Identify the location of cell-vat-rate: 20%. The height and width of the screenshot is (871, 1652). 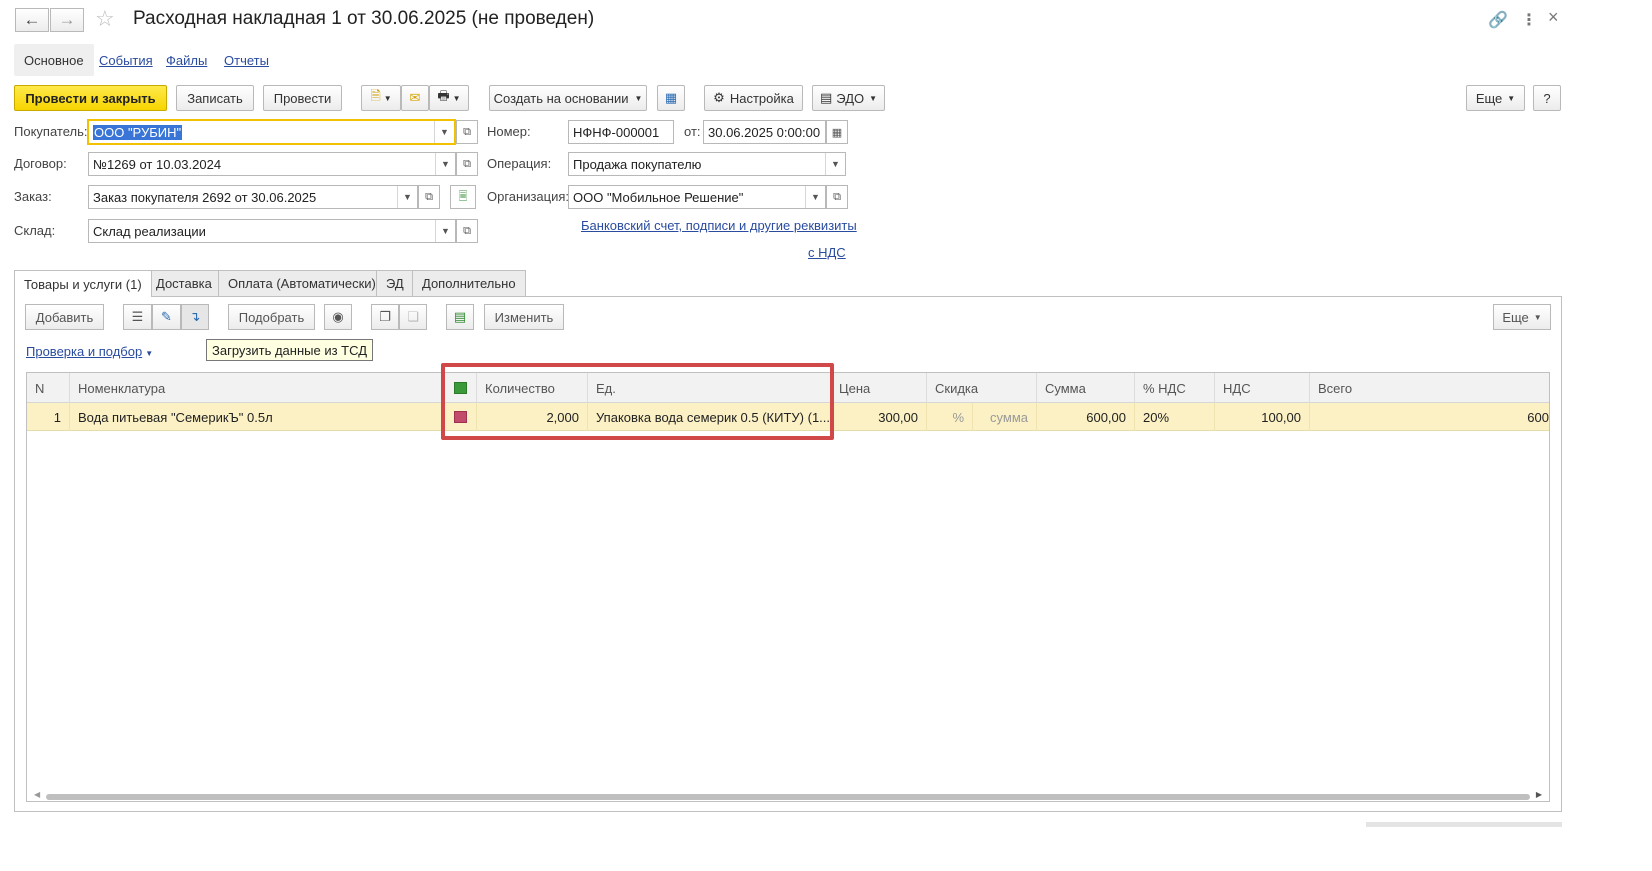
(1175, 417).